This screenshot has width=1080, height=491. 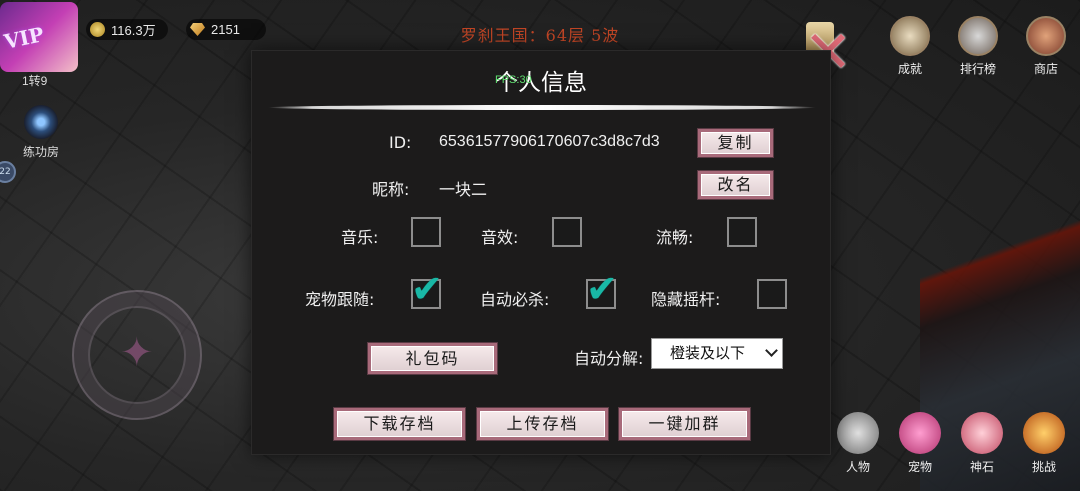 What do you see at coordinates (920, 433) in the screenshot?
I see `pet-icon` at bounding box center [920, 433].